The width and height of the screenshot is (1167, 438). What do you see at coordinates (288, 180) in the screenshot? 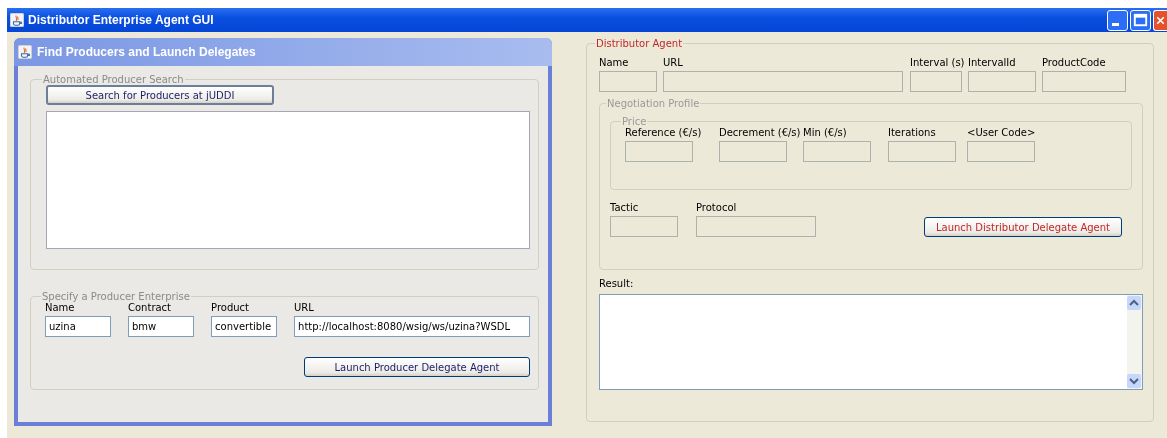
I see `producer-list` at bounding box center [288, 180].